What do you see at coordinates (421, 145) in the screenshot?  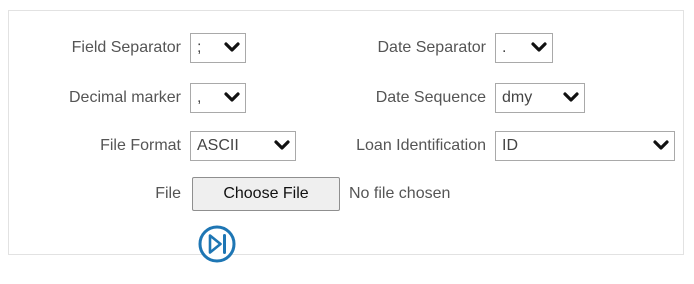 I see `loan-identification-label: Loan Identification` at bounding box center [421, 145].